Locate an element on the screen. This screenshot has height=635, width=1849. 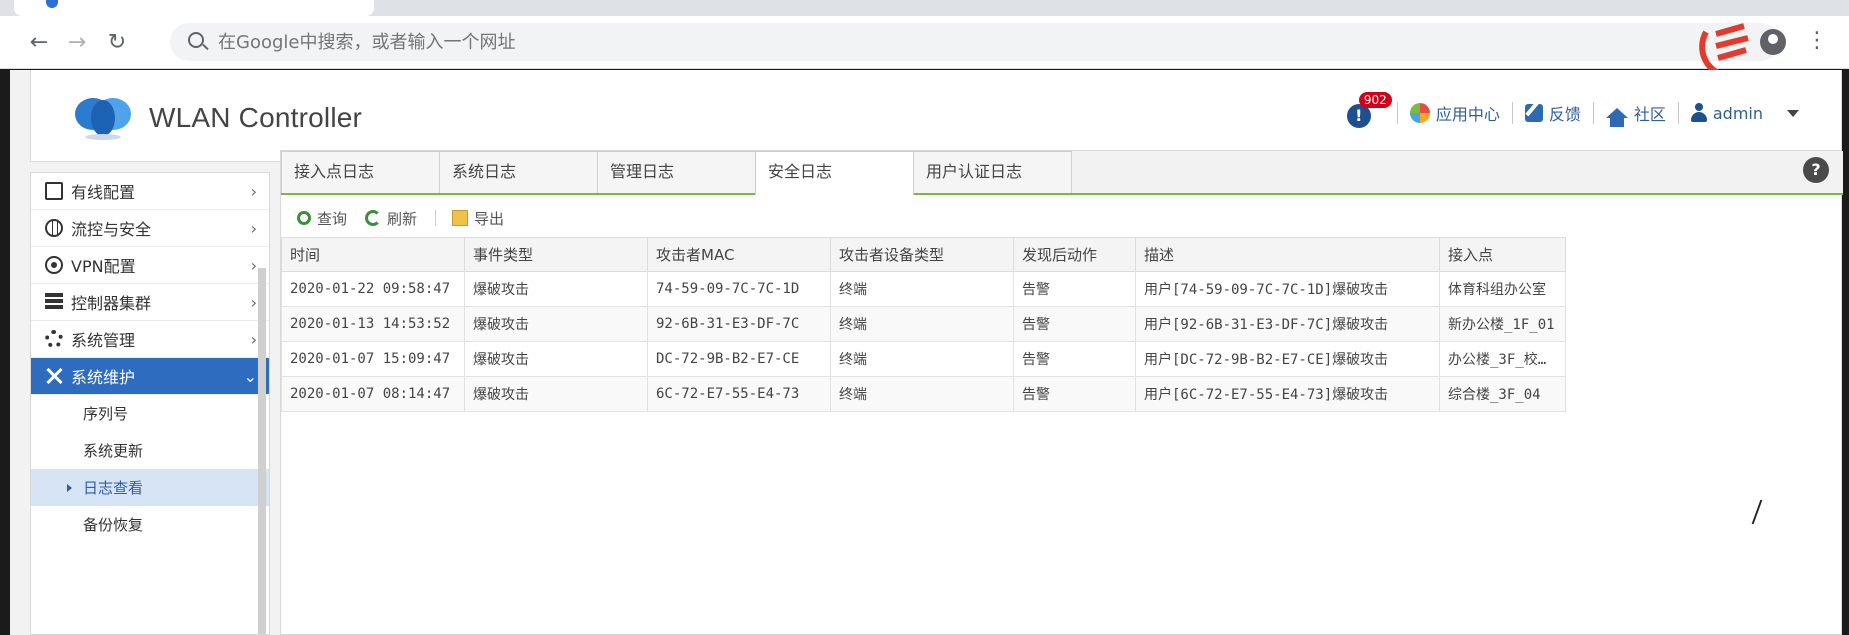
help-icon: ? is located at coordinates (1816, 170).